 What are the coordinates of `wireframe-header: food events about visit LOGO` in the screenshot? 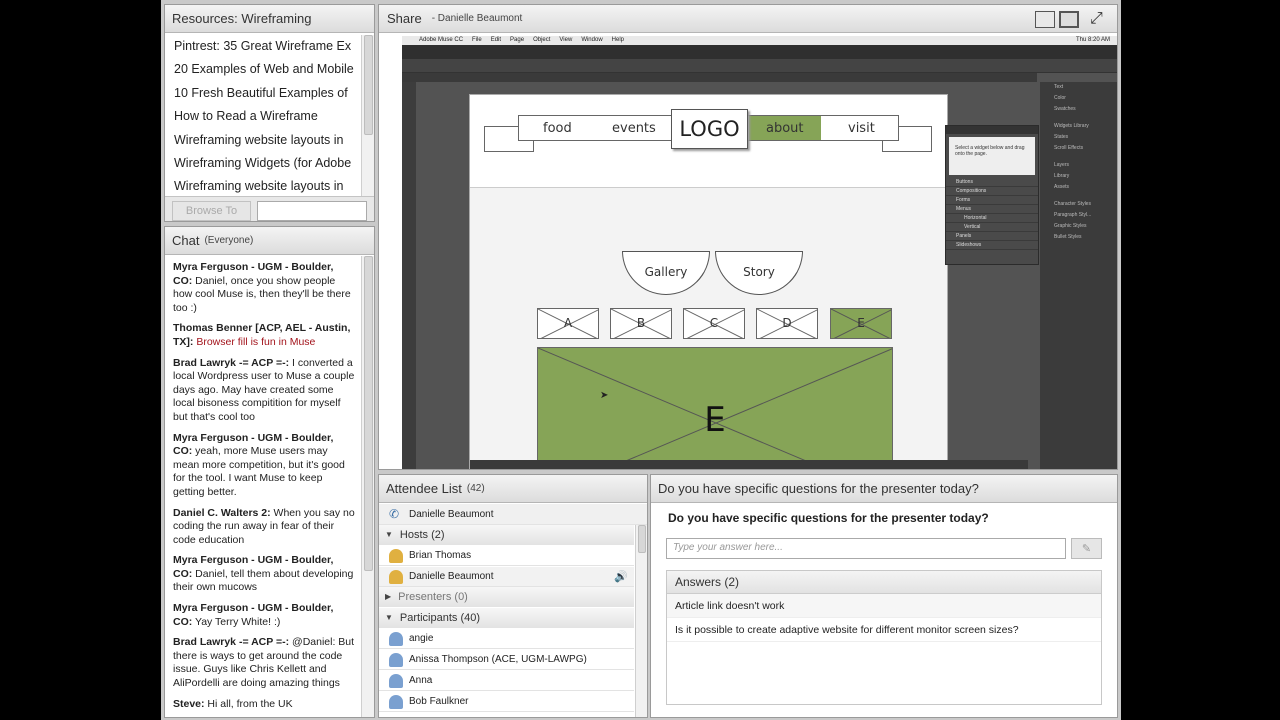 It's located at (708, 141).